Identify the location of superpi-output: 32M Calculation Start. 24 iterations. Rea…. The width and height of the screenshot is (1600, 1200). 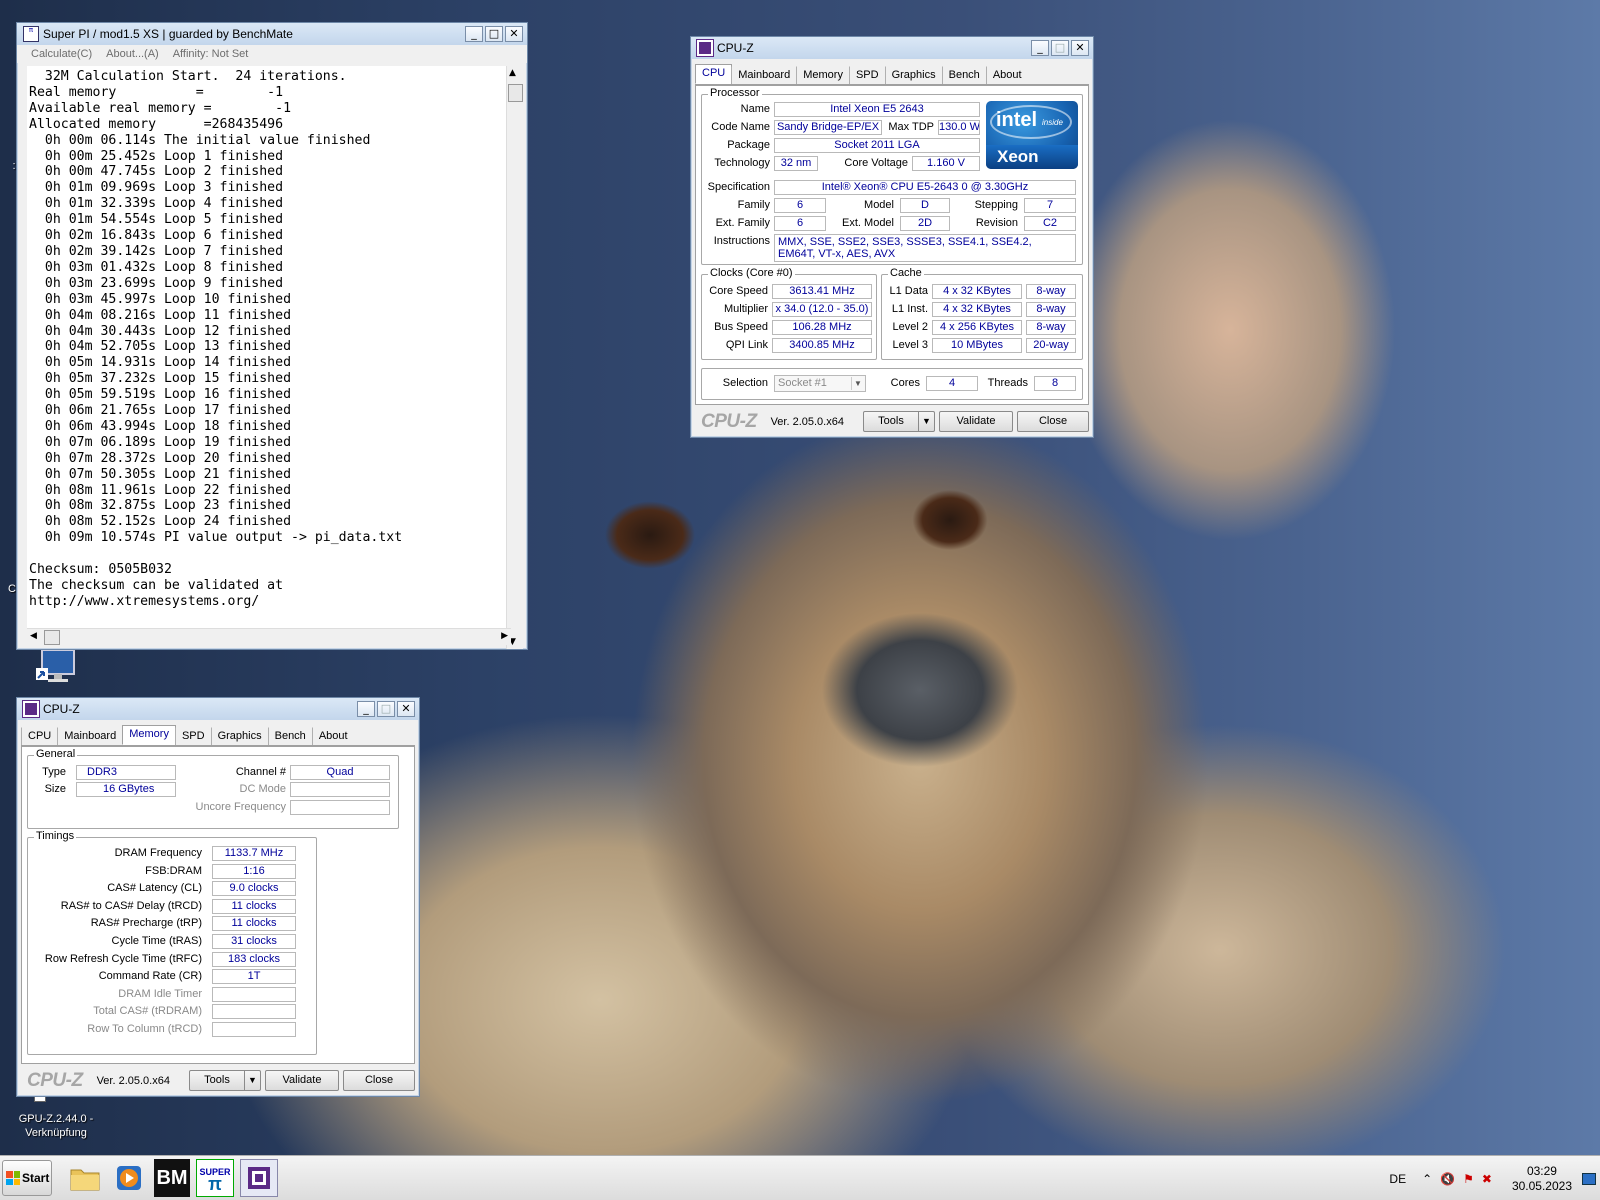
(270, 353).